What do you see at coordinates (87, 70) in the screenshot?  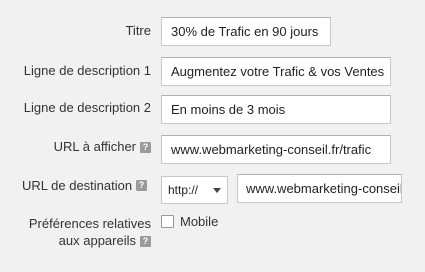 I see `ligne1-label: Ligne de description 1` at bounding box center [87, 70].